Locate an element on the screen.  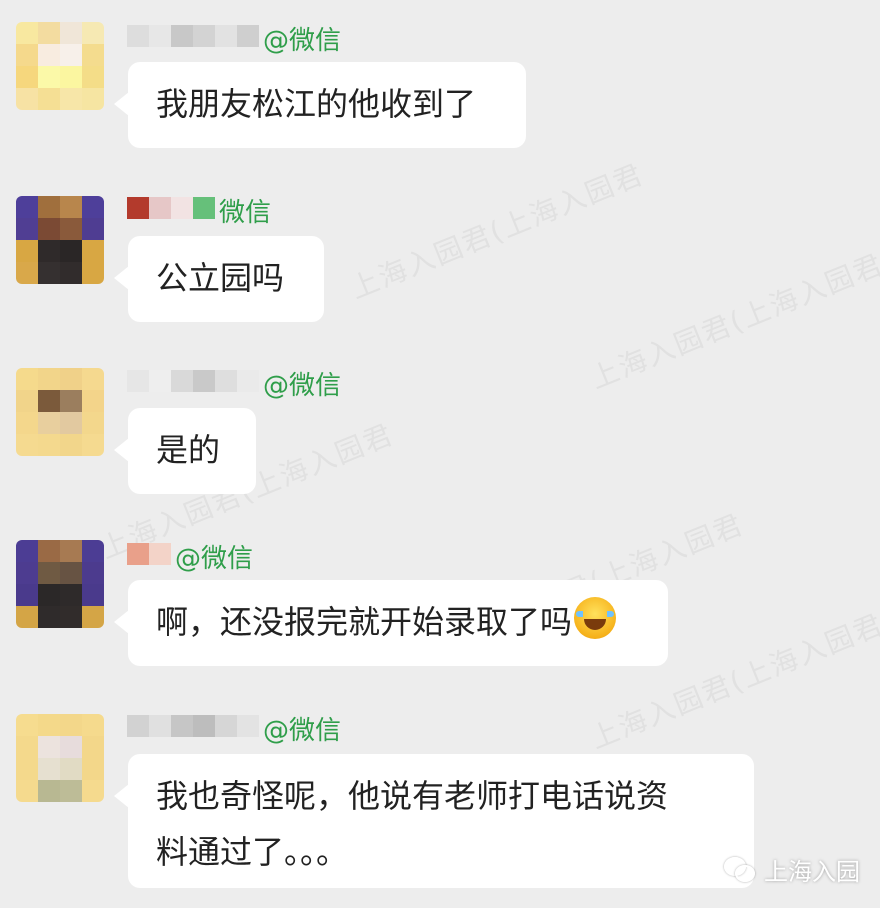
message-text: 公立园吗 is located at coordinates (220, 278).